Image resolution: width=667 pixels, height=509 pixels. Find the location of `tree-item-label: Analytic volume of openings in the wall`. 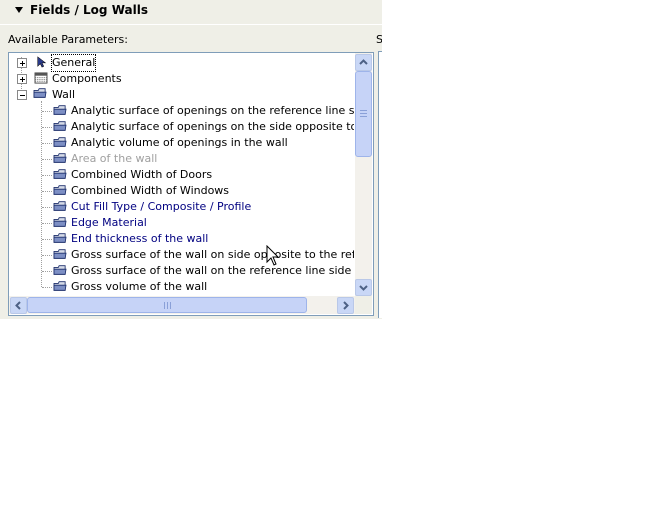

tree-item-label: Analytic volume of openings in the wall is located at coordinates (179, 142).